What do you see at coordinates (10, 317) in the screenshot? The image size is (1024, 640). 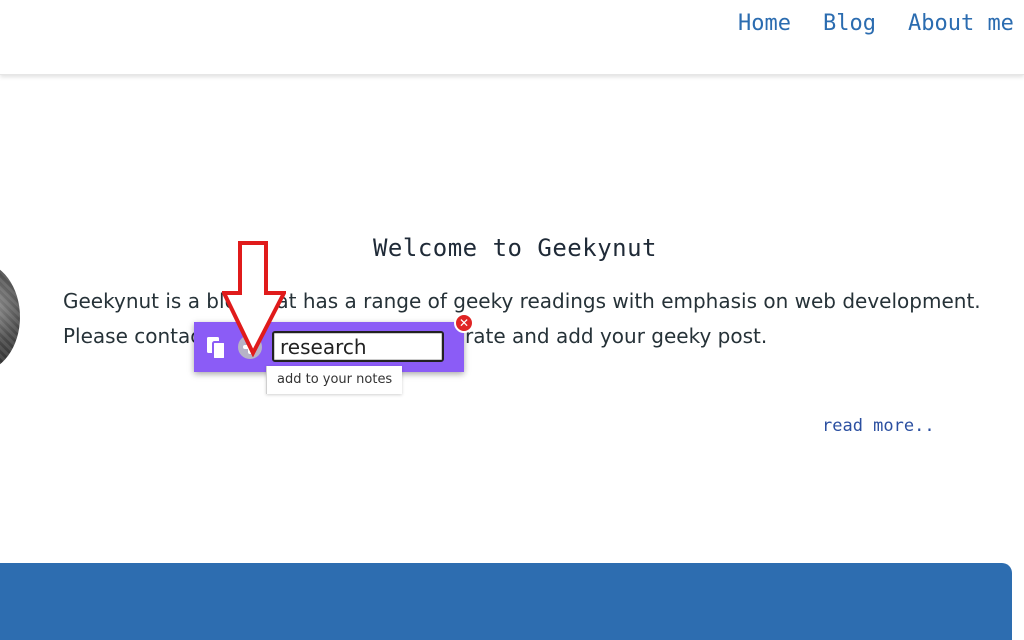 I see `author-avatar` at bounding box center [10, 317].